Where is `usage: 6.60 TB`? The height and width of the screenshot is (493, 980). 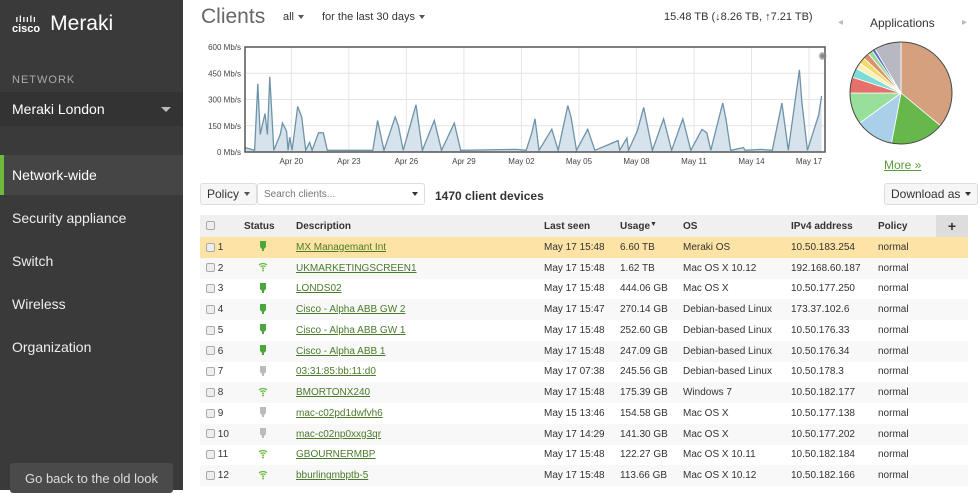
usage: 6.60 TB is located at coordinates (651, 247).